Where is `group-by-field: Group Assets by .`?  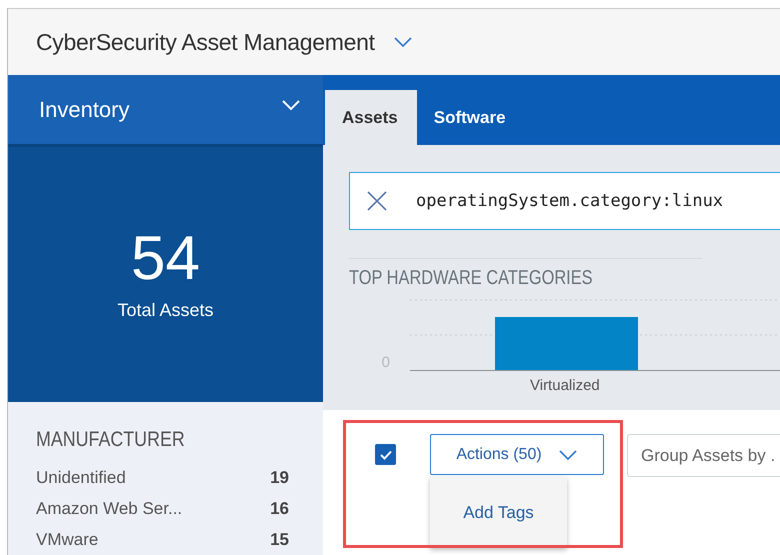
group-by-field: Group Assets by . is located at coordinates (703, 455).